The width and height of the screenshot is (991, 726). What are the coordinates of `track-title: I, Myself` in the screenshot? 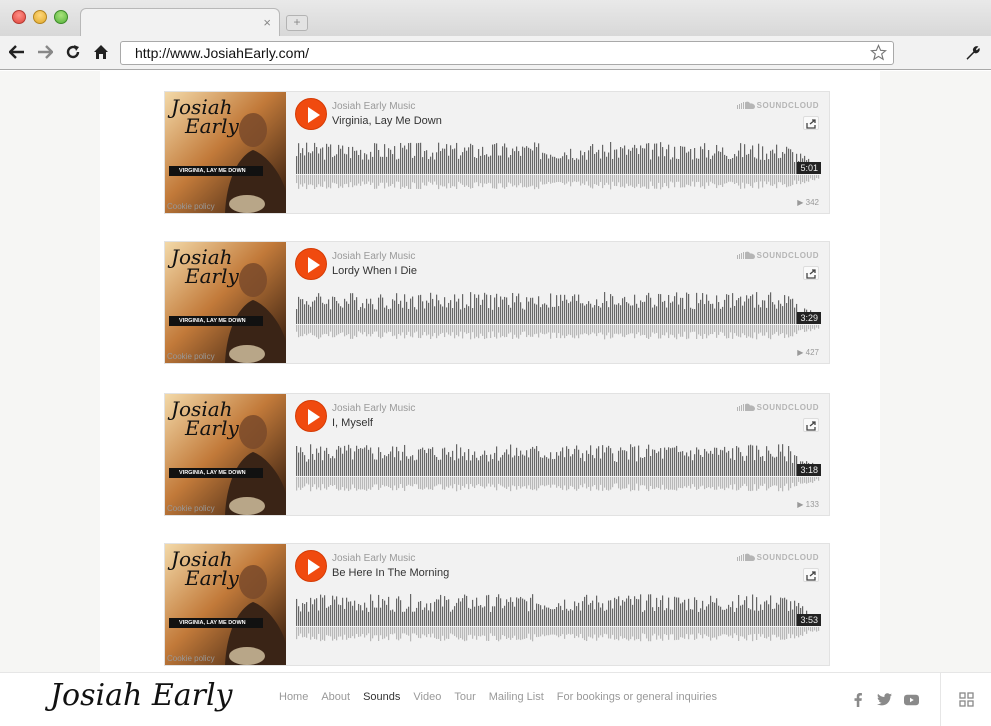 It's located at (352, 423).